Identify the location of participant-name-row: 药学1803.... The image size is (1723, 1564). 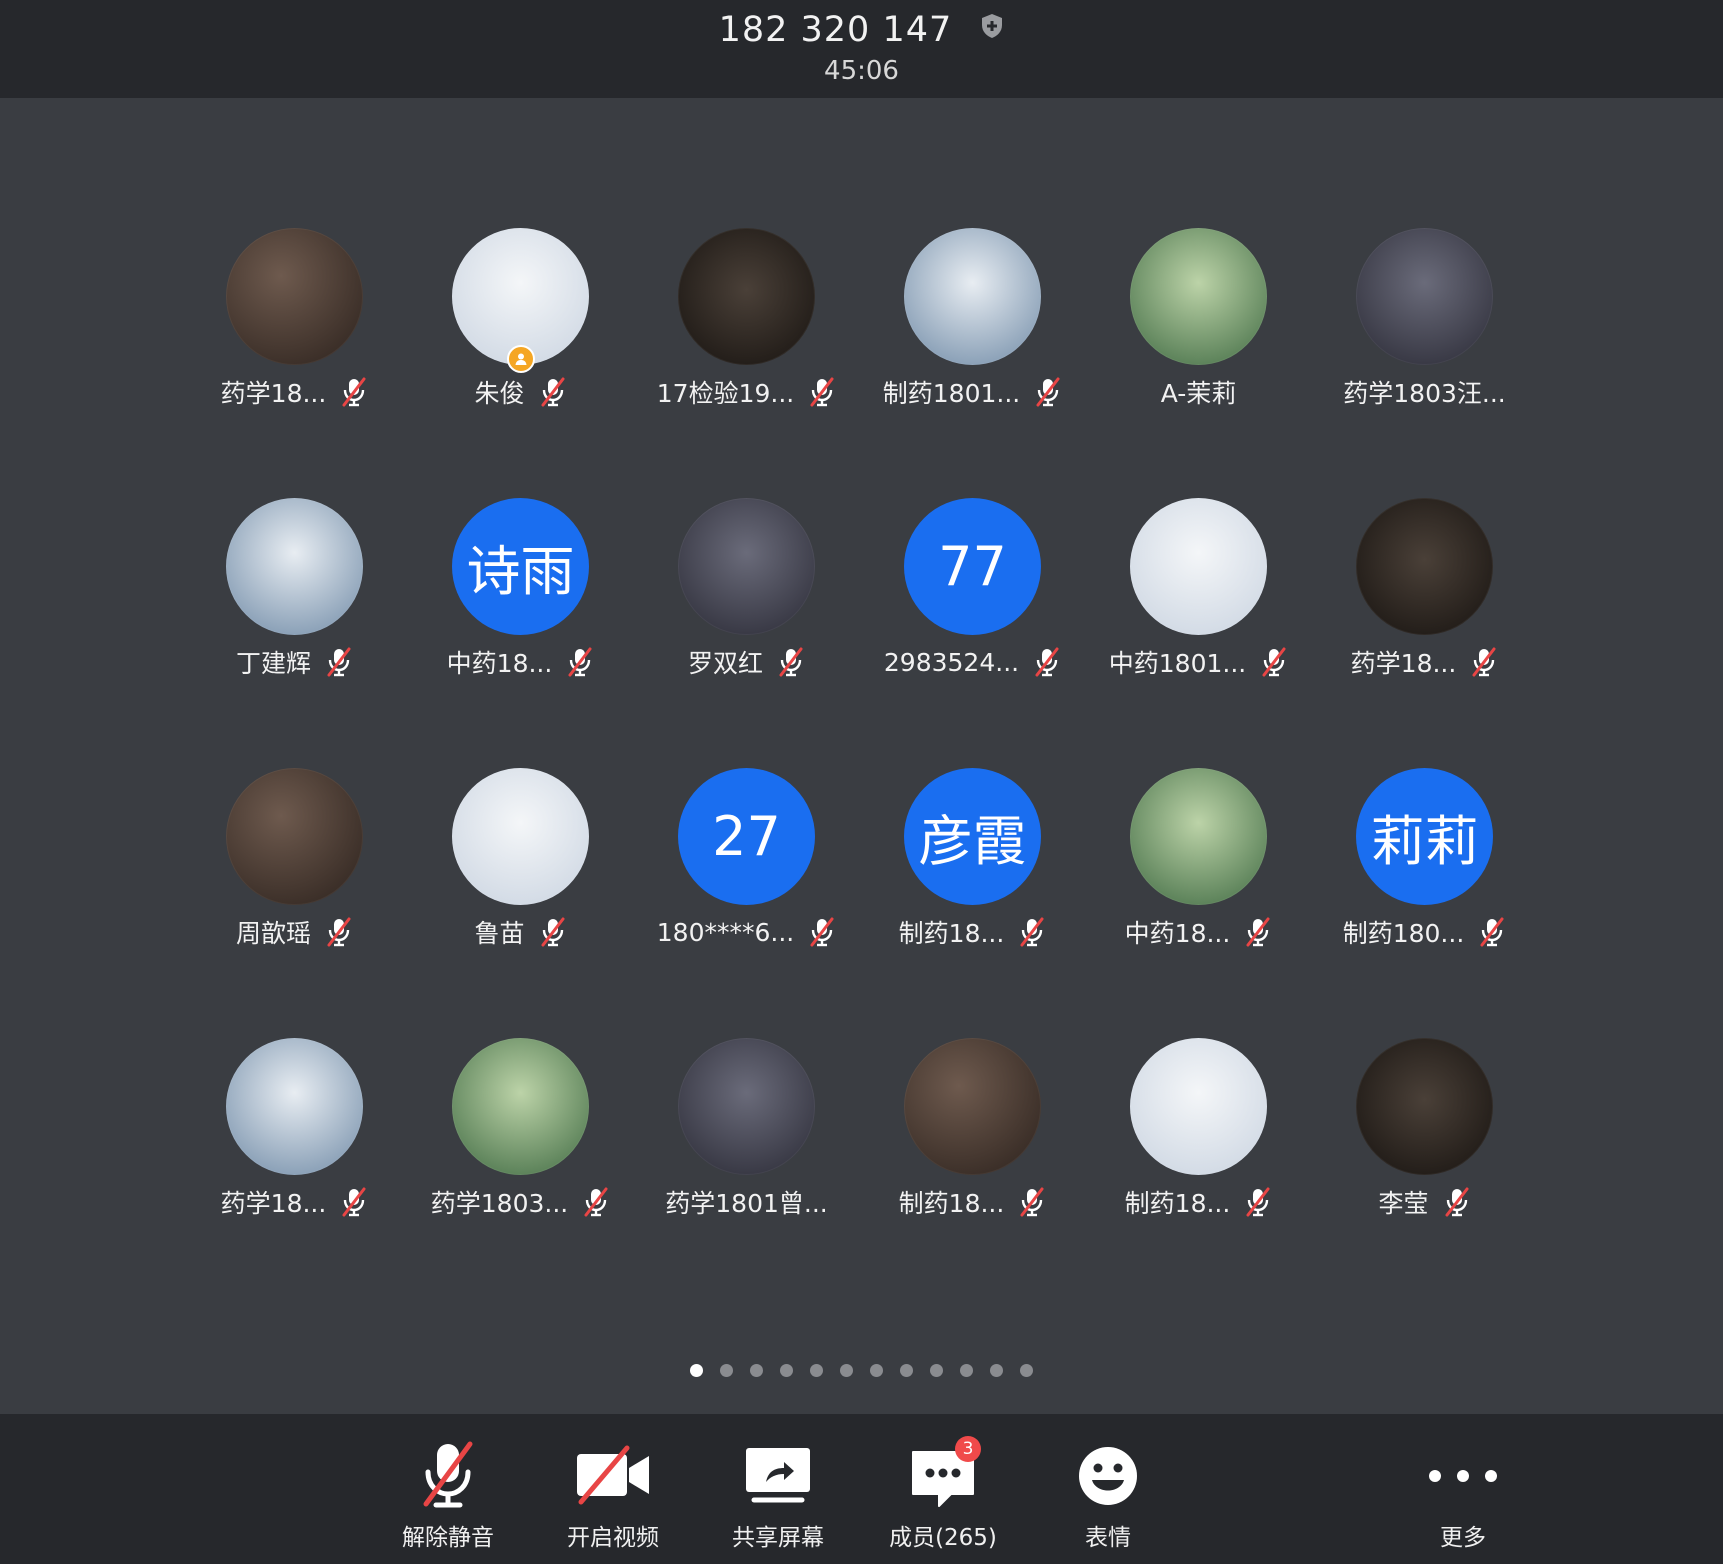
(520, 1202).